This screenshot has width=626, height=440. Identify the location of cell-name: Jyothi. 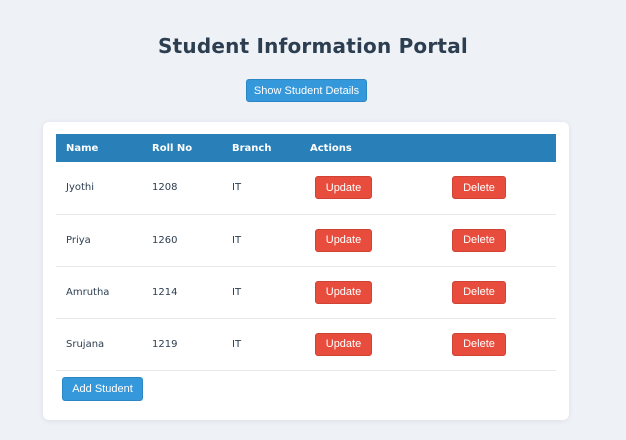
(80, 188).